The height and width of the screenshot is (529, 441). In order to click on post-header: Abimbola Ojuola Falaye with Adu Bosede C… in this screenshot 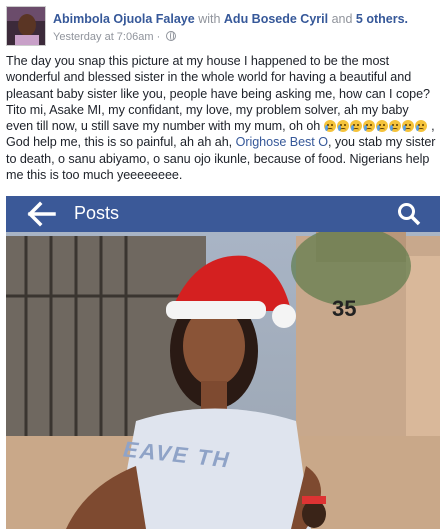, I will do `click(221, 27)`.